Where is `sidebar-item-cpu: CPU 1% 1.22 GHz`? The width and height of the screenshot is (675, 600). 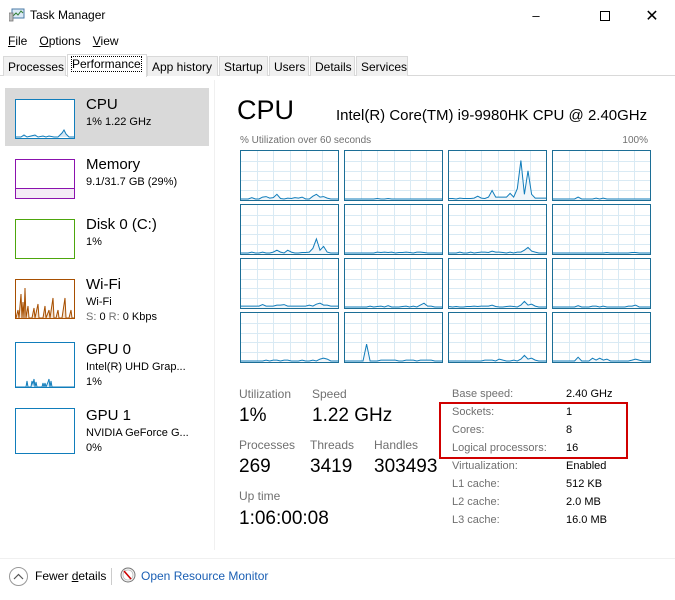 sidebar-item-cpu: CPU 1% 1.22 GHz is located at coordinates (107, 117).